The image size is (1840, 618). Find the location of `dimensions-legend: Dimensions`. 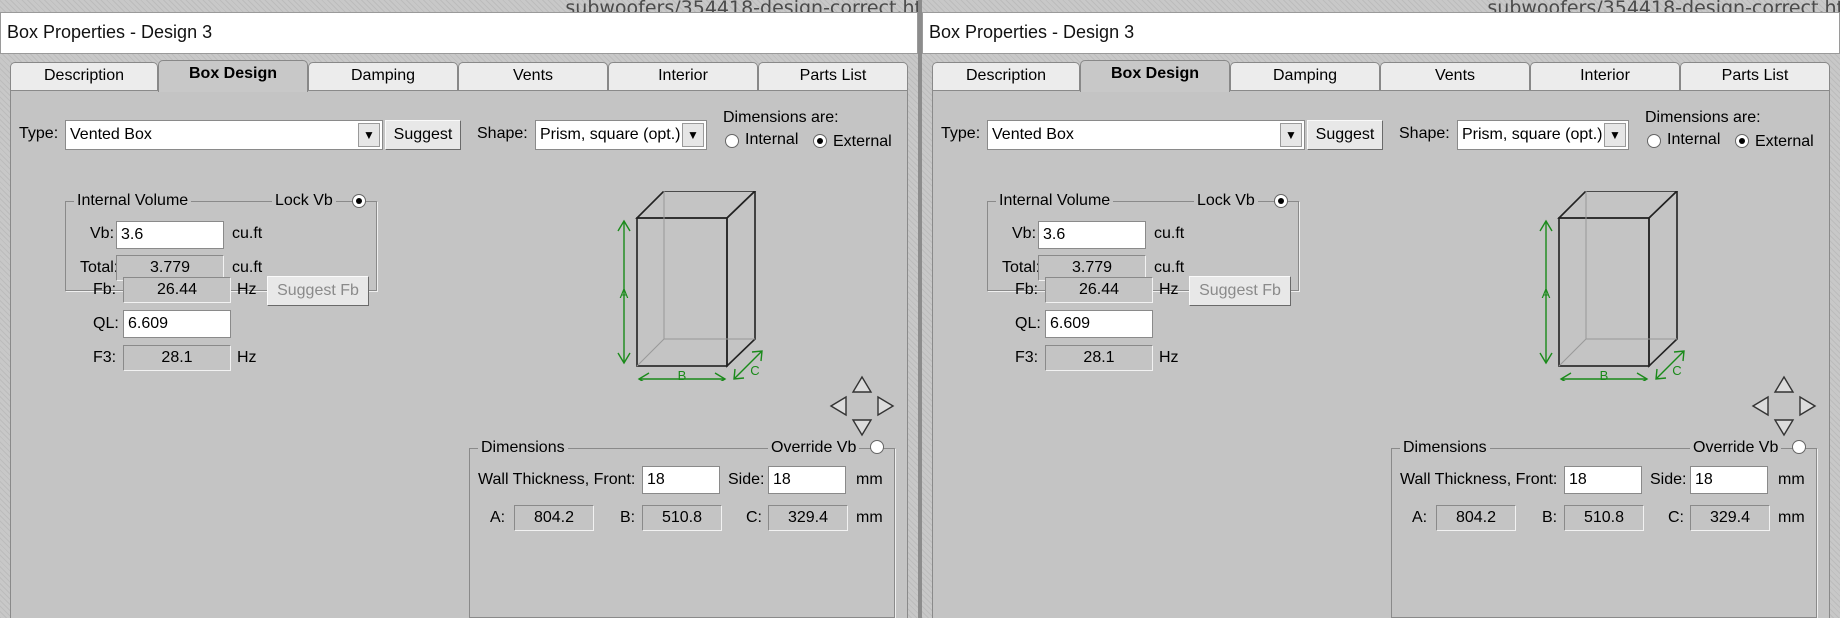

dimensions-legend: Dimensions is located at coordinates (1445, 448).